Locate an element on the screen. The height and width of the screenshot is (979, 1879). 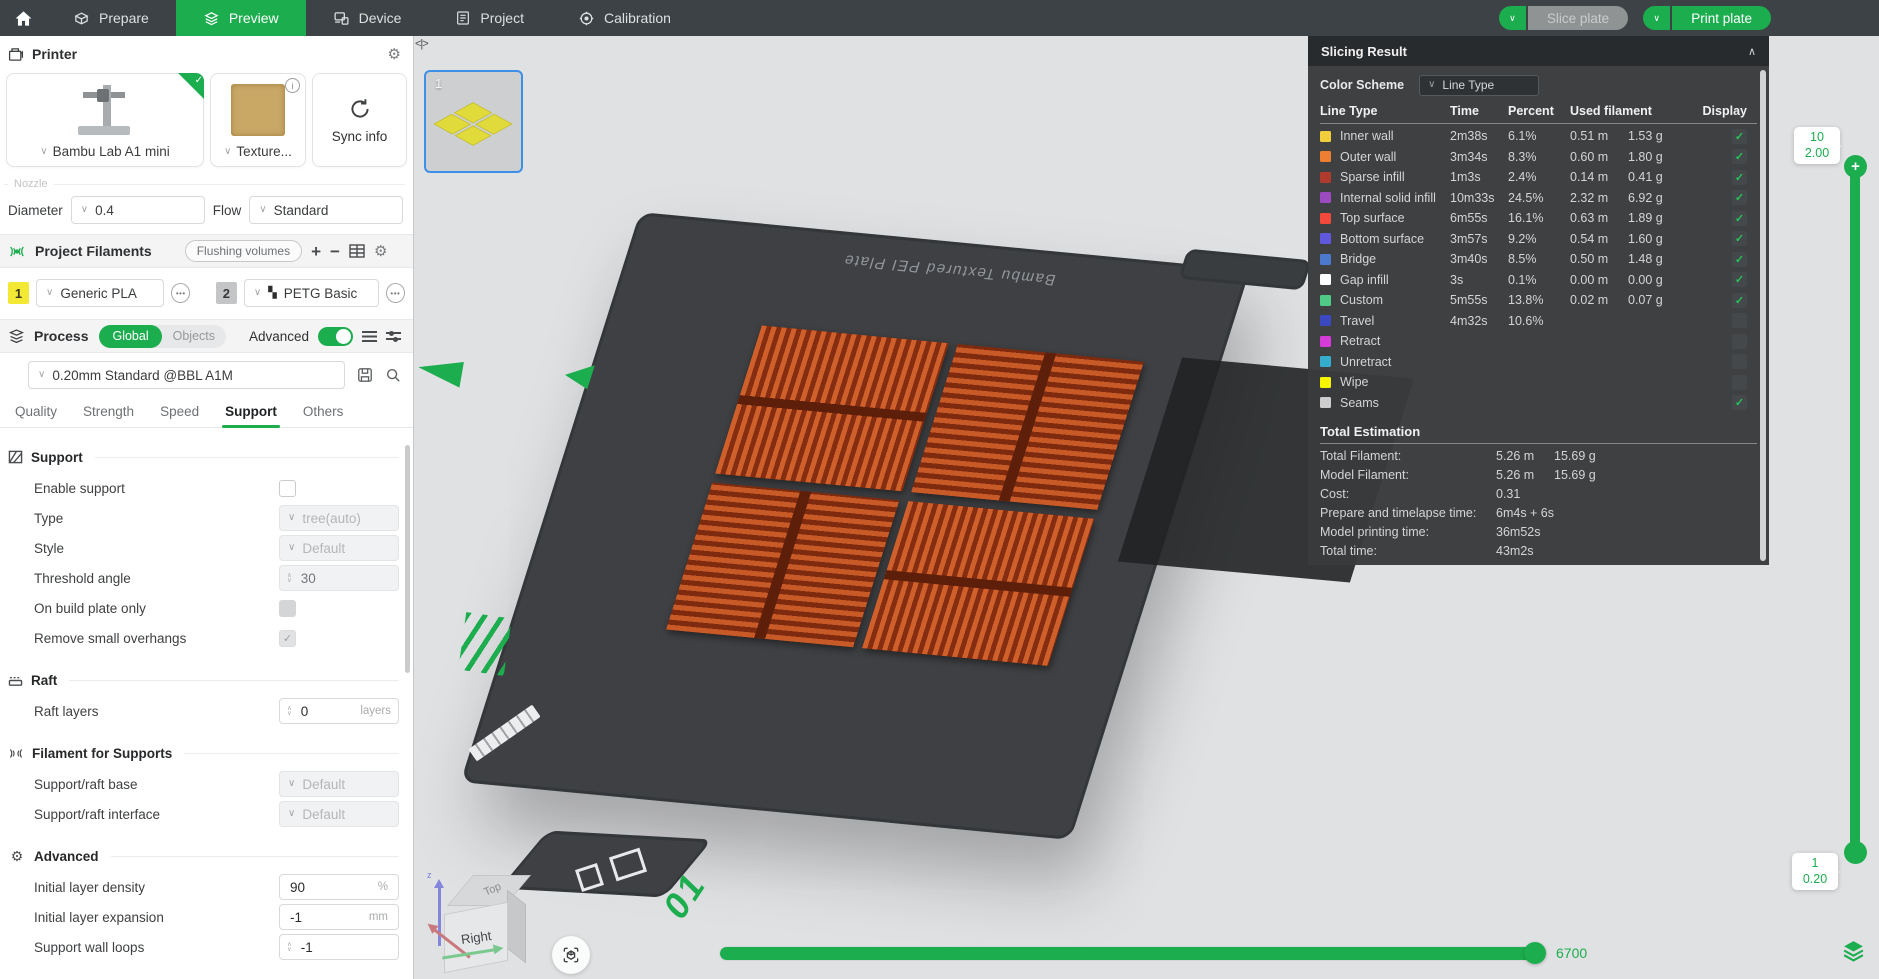
filament-2-select: ∨ ▚ PETG Basic is located at coordinates (311, 293).